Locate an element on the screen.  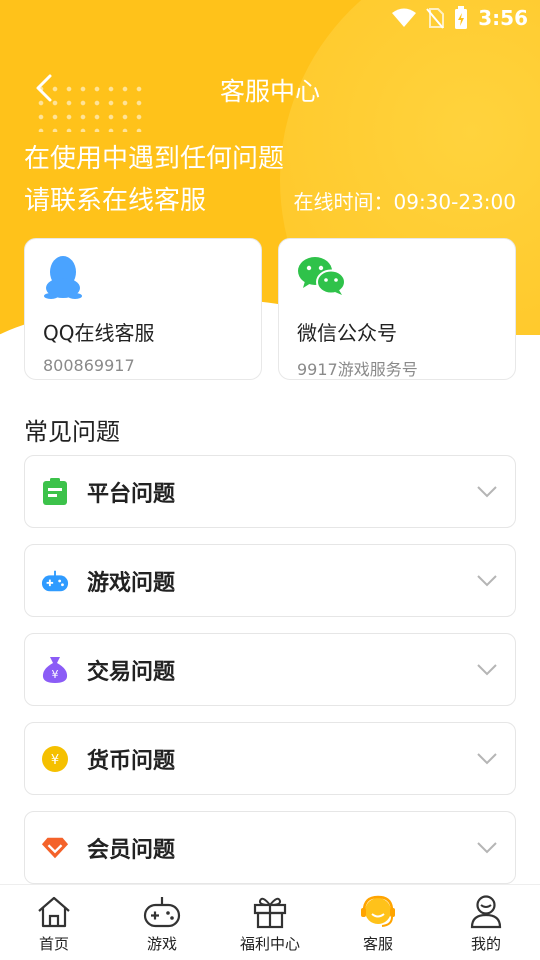
tab-label: 首页 is located at coordinates (53, 944).